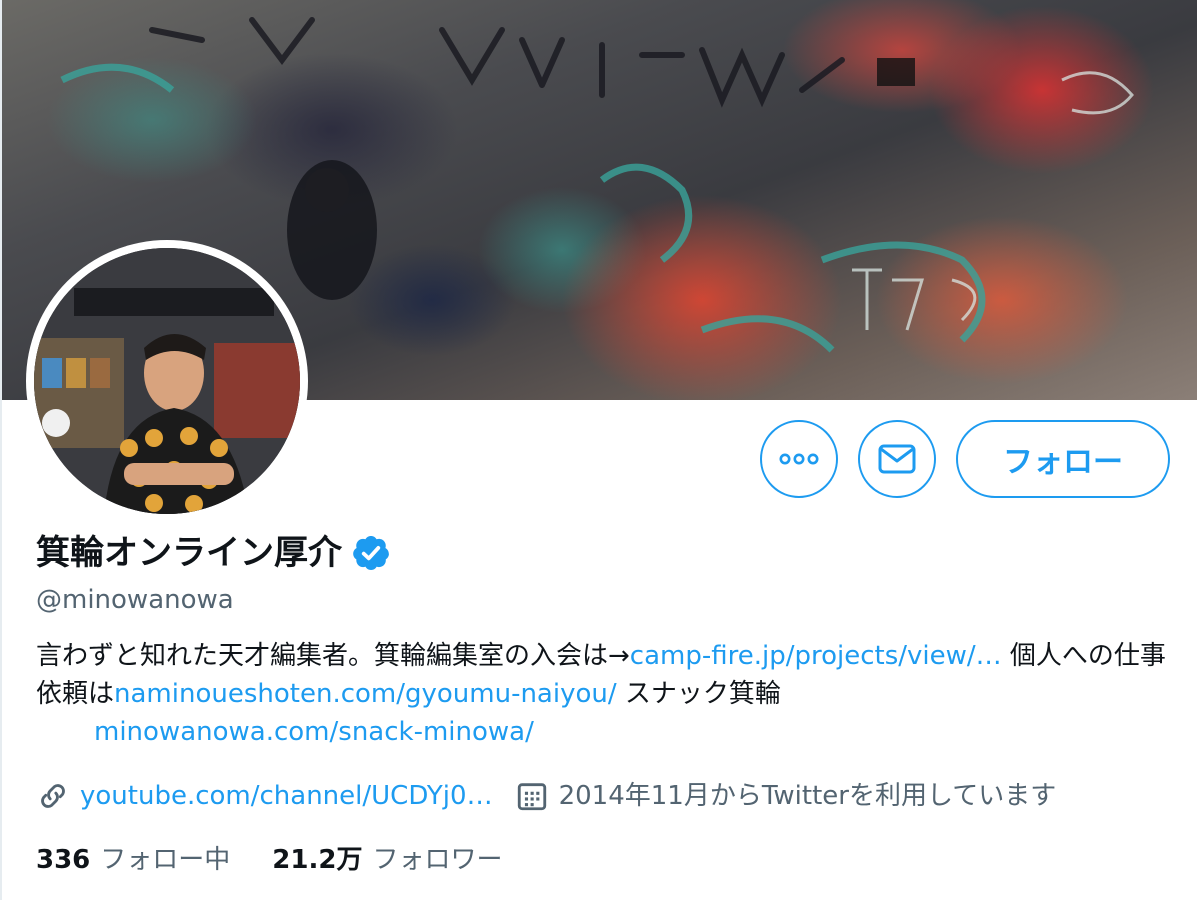 Image resolution: width=1197 pixels, height=900 pixels. I want to click on link-icon, so click(53, 796).